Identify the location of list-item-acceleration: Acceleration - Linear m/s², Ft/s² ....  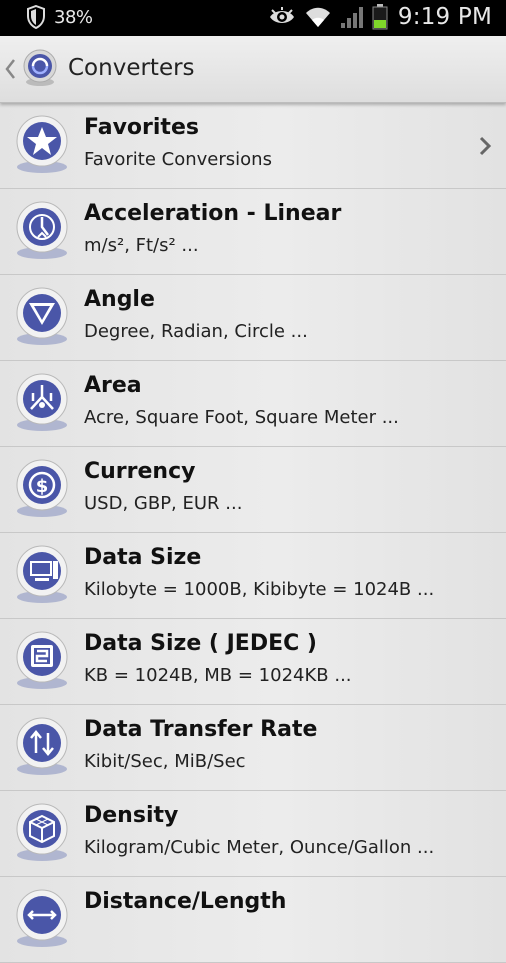
(253, 232).